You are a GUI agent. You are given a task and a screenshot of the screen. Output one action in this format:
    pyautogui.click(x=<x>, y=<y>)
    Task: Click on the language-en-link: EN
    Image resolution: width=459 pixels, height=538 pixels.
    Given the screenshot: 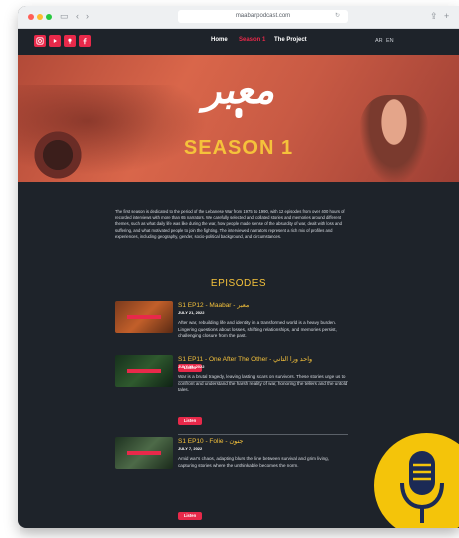 What is the action you would take?
    pyautogui.click(x=390, y=41)
    